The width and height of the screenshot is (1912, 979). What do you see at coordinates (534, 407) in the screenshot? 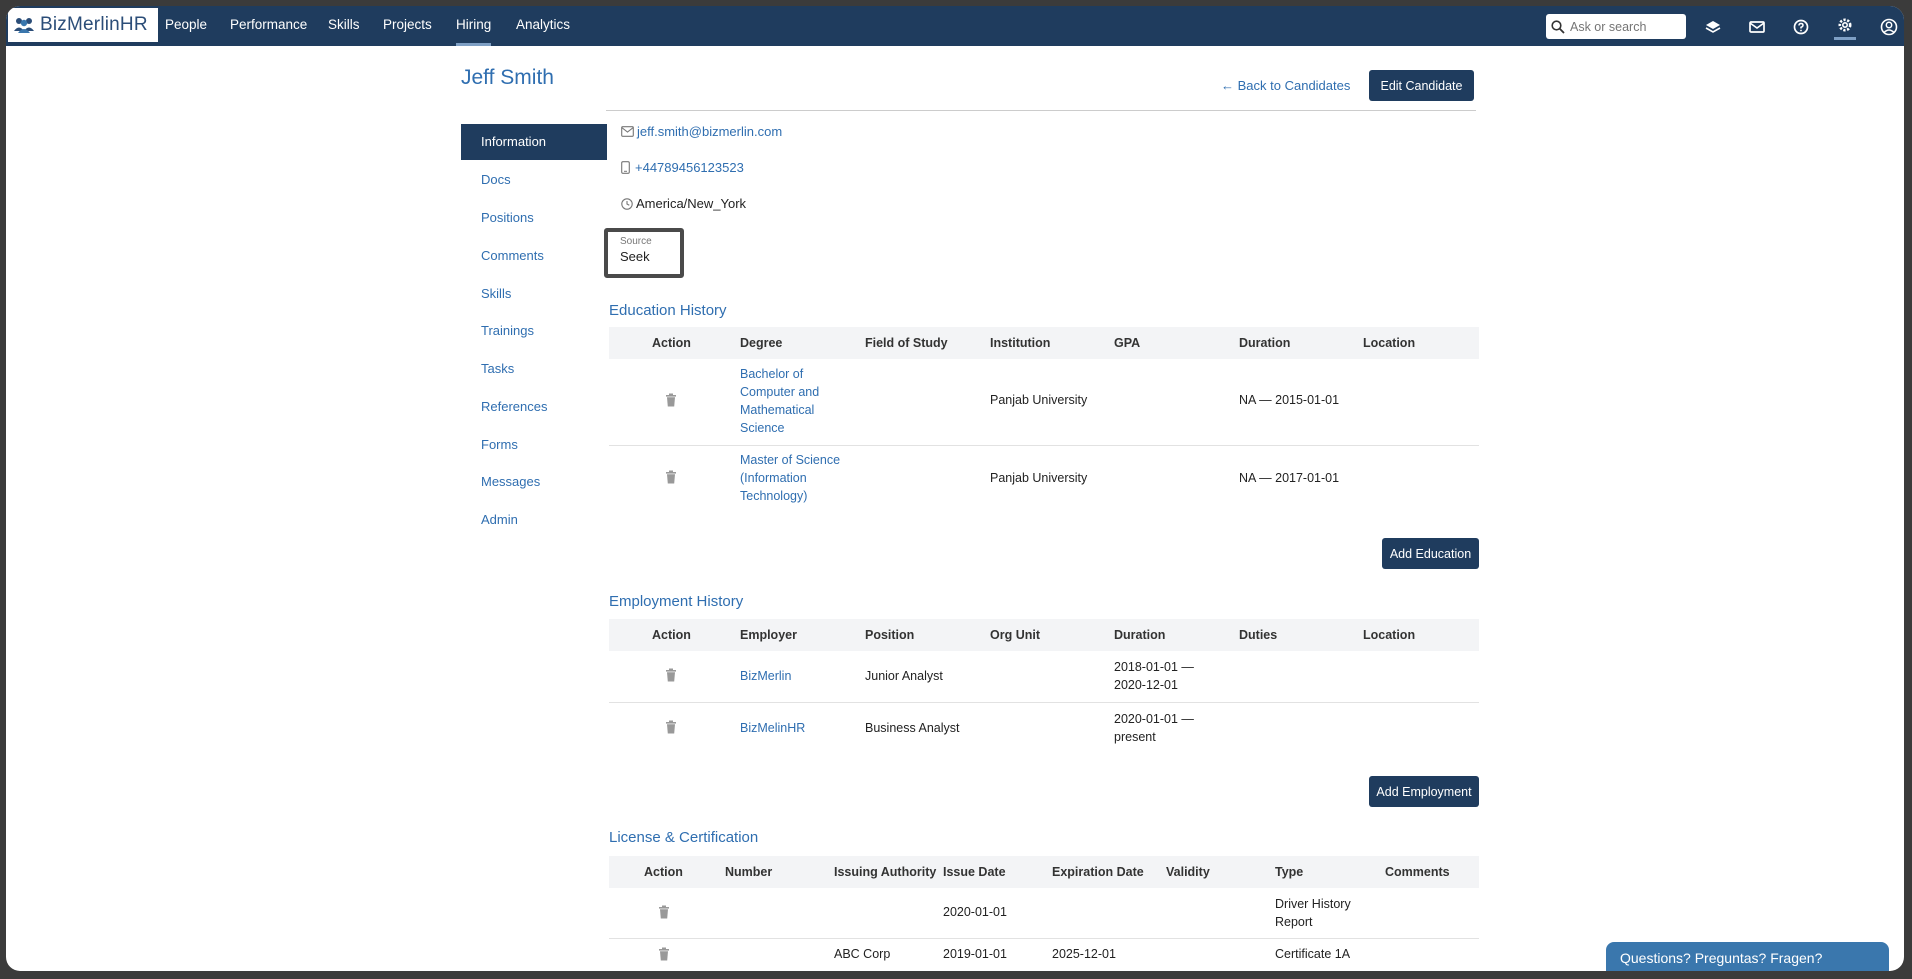
I see `sidebar-item-references: References` at bounding box center [534, 407].